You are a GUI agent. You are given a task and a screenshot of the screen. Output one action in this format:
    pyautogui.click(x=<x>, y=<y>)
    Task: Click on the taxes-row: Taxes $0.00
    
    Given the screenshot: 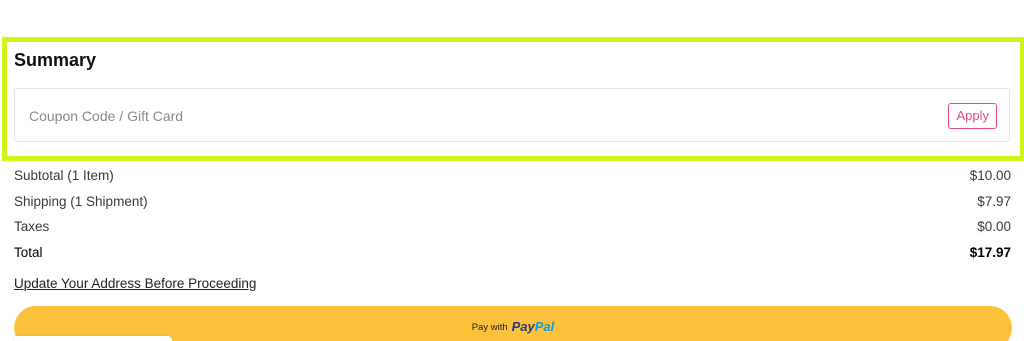 What is the action you would take?
    pyautogui.click(x=512, y=227)
    